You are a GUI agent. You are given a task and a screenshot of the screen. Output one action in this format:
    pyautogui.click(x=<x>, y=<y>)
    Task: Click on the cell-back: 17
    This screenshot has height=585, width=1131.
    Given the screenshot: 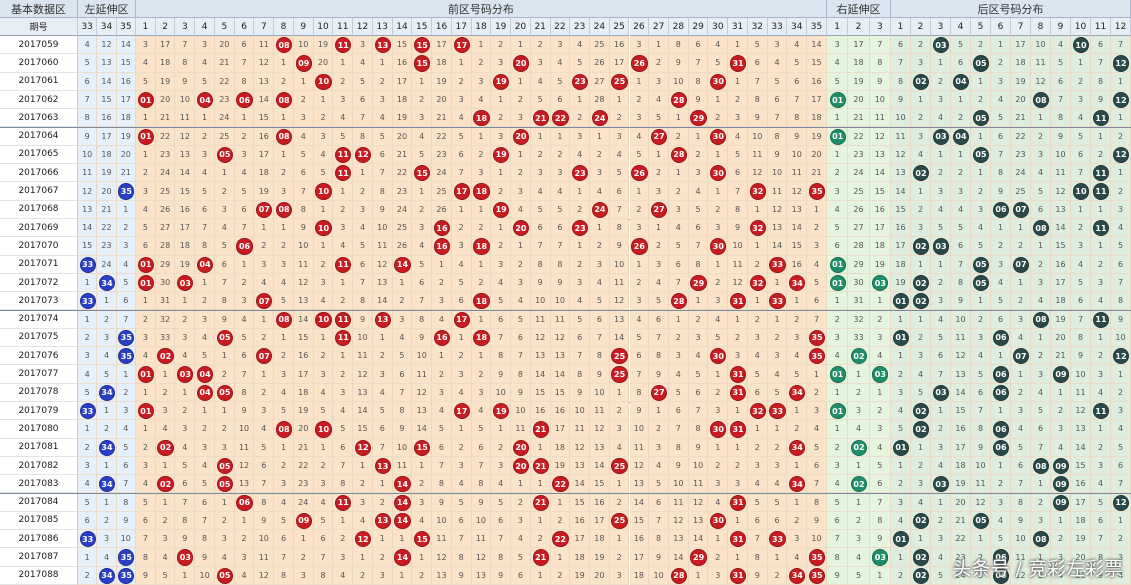 What is the action you would take?
    pyautogui.click(x=1081, y=502)
    